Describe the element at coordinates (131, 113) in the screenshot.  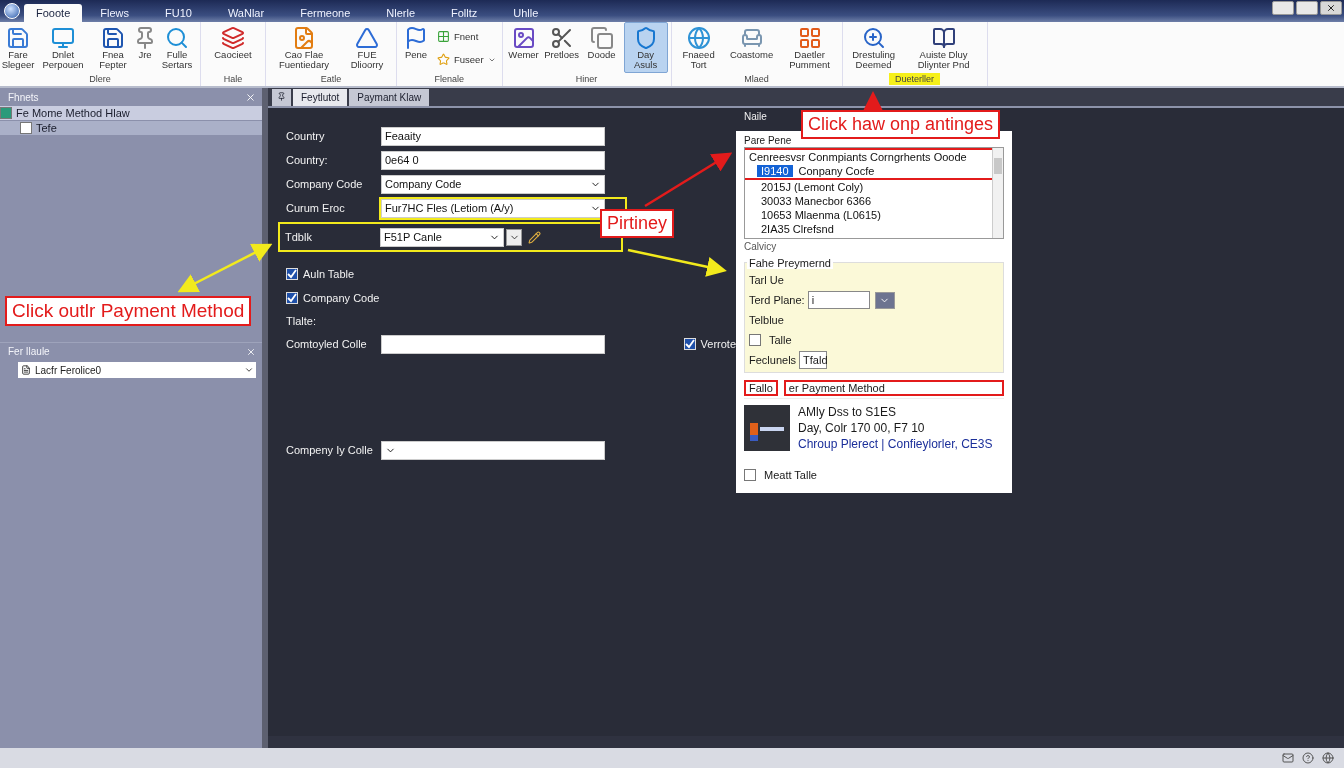
I see `tree-item: Fe Mome Method Hlaw` at that location.